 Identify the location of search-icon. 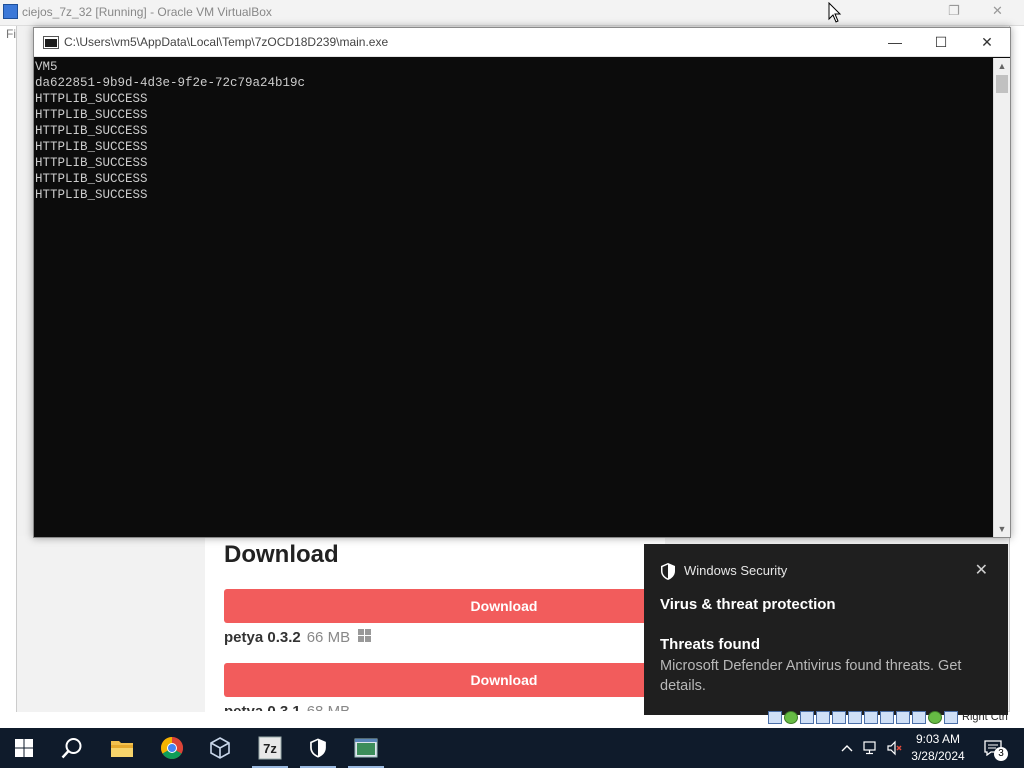
(71, 748).